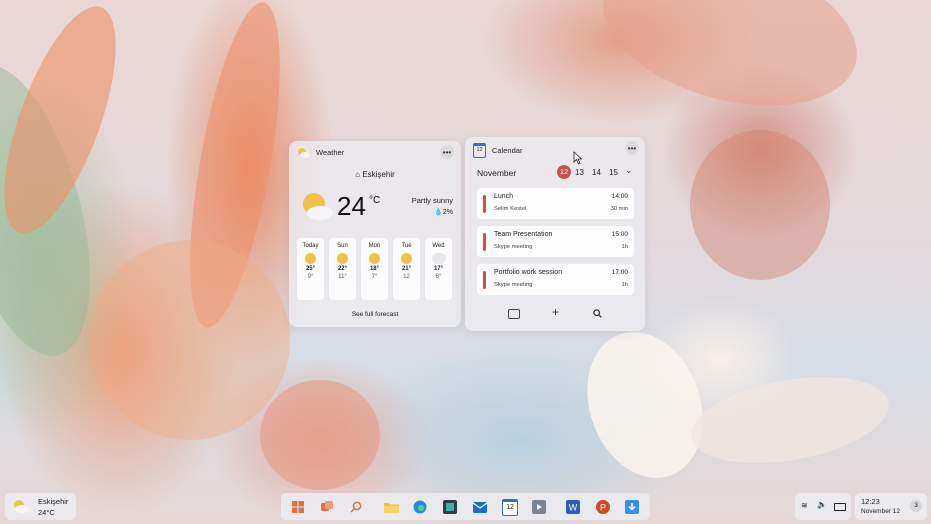  Describe the element at coordinates (420, 507) in the screenshot. I see `edge-icon` at that location.